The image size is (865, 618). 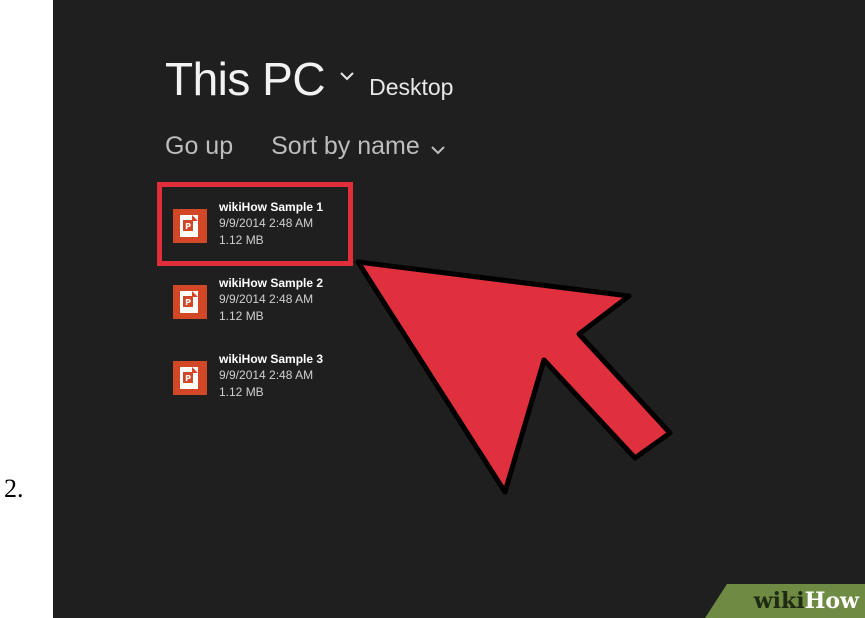 I want to click on wikihow-logo: wikiHow, so click(x=806, y=601).